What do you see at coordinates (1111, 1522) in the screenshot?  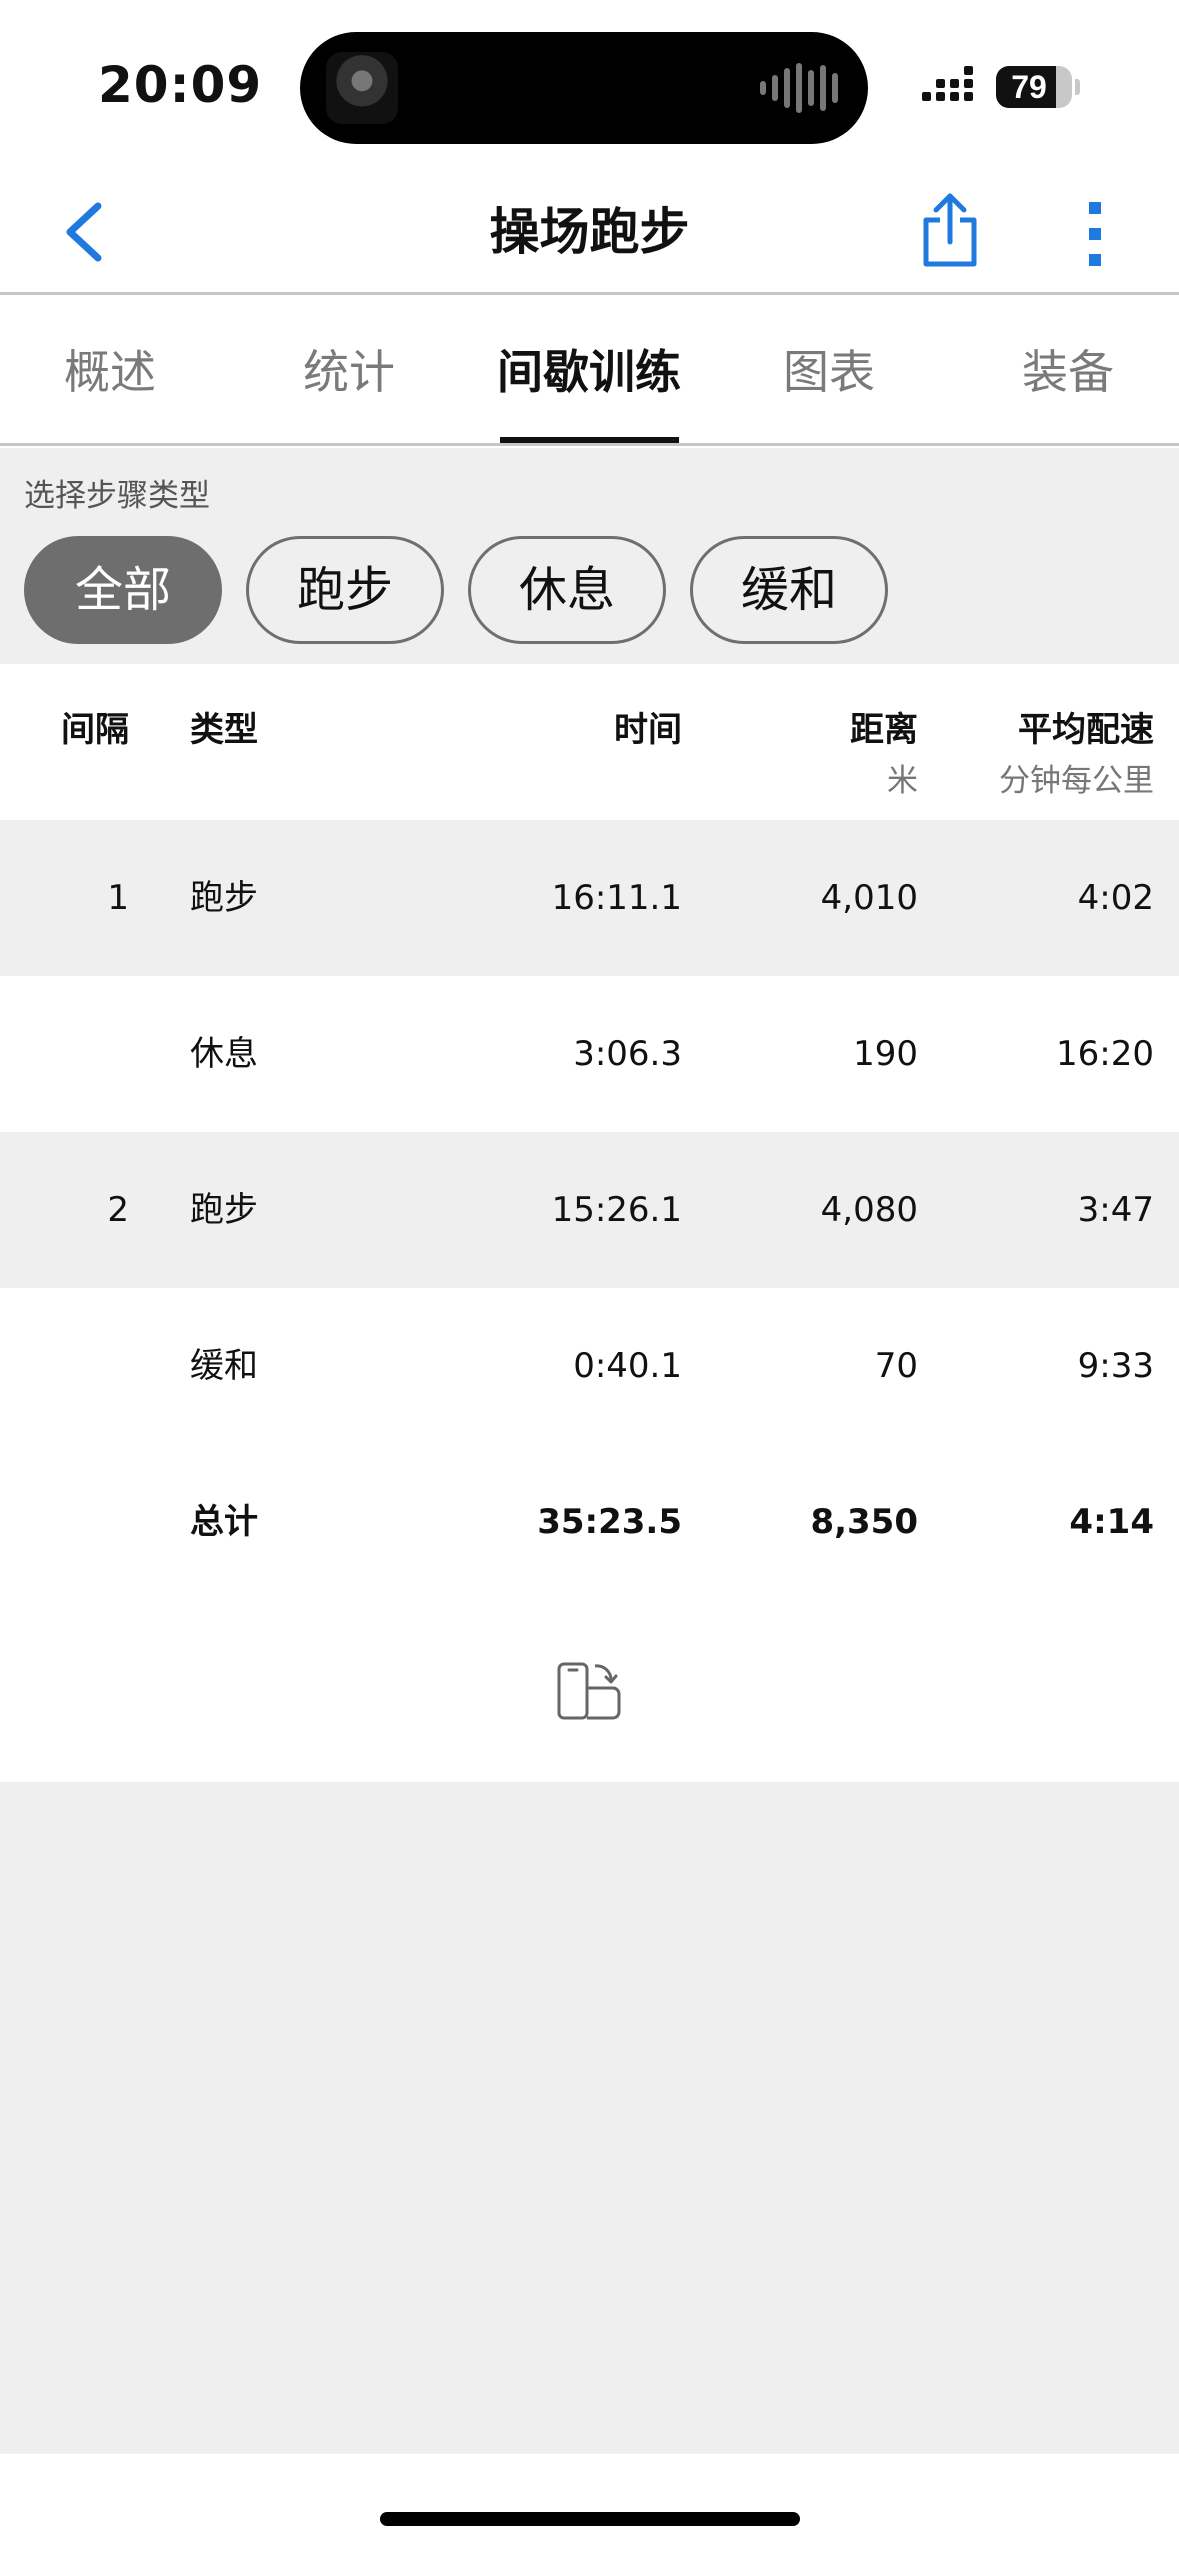 I see `total-pace: 4:14` at bounding box center [1111, 1522].